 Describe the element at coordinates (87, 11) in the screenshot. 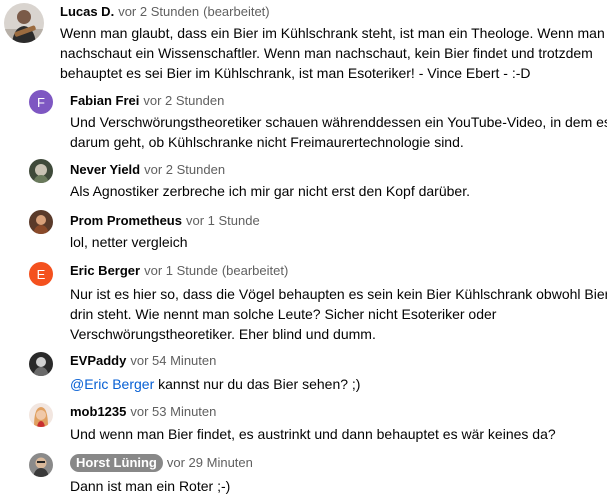

I see `comment-author: Lucas D.` at that location.